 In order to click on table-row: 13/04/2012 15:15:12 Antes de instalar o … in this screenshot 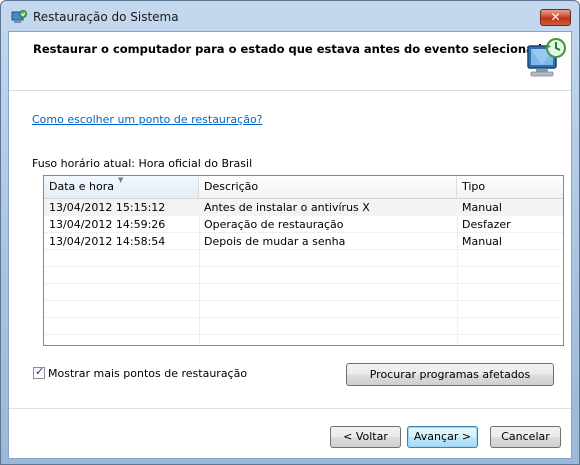, I will do `click(303, 207)`.